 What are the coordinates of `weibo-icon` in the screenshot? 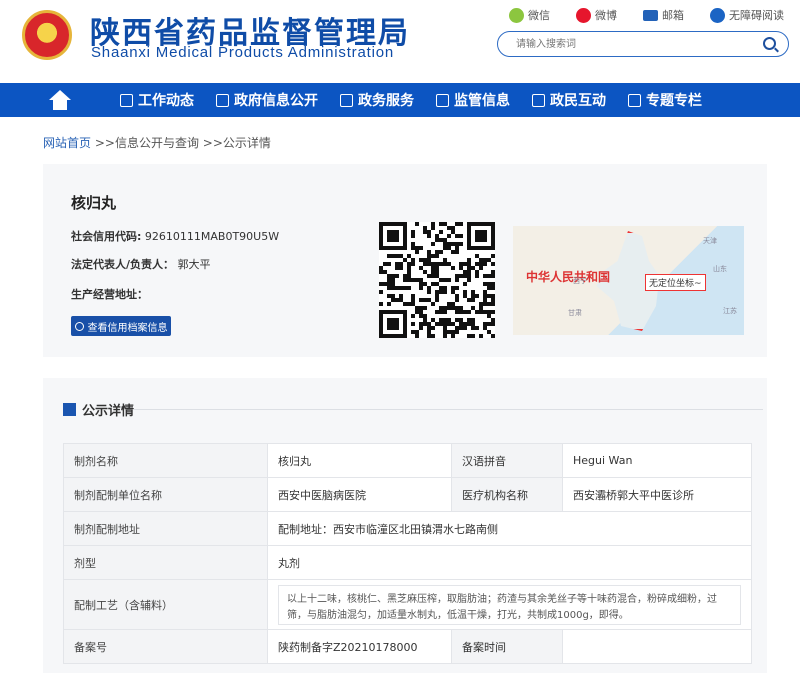 It's located at (583, 15).